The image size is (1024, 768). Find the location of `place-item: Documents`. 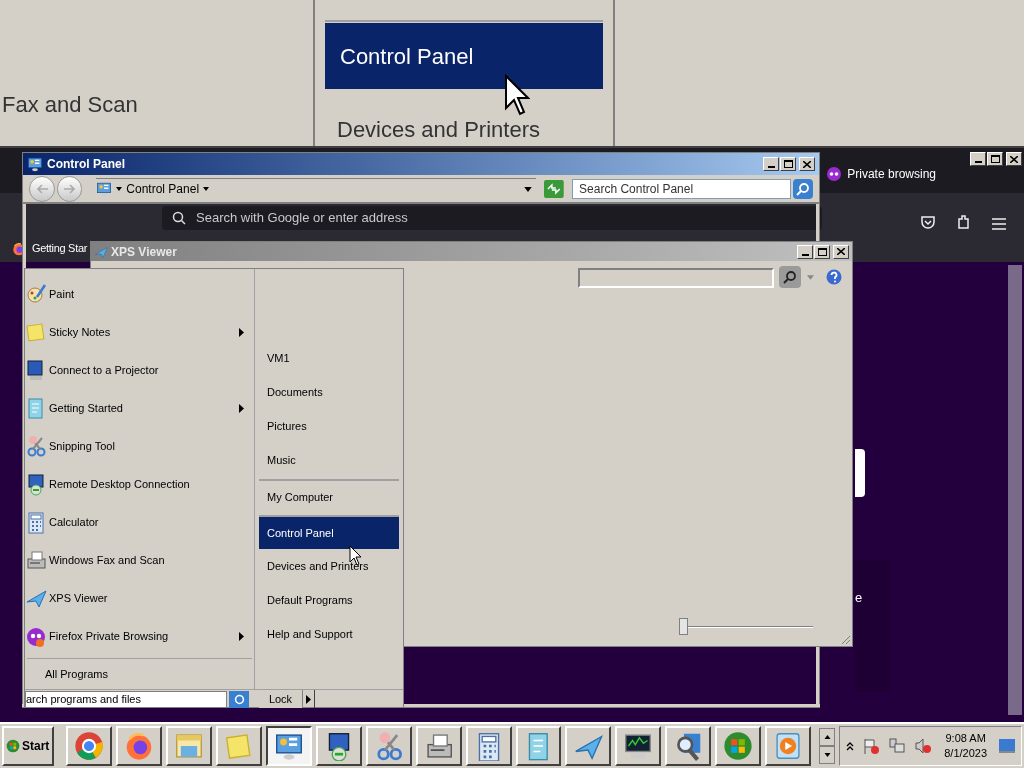

place-item: Documents is located at coordinates (329, 392).